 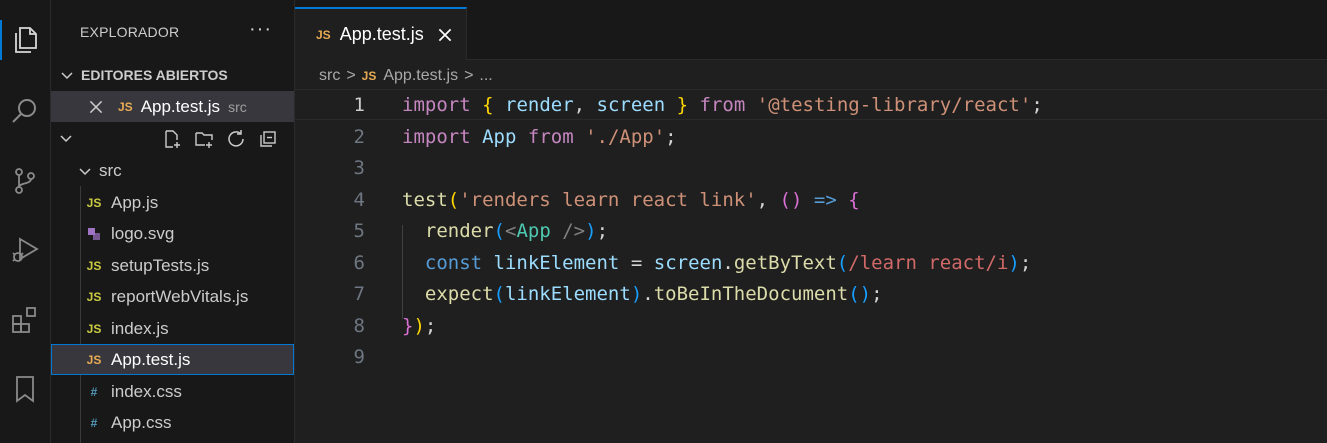 What do you see at coordinates (25, 389) in the screenshot?
I see `bookmark-icon` at bounding box center [25, 389].